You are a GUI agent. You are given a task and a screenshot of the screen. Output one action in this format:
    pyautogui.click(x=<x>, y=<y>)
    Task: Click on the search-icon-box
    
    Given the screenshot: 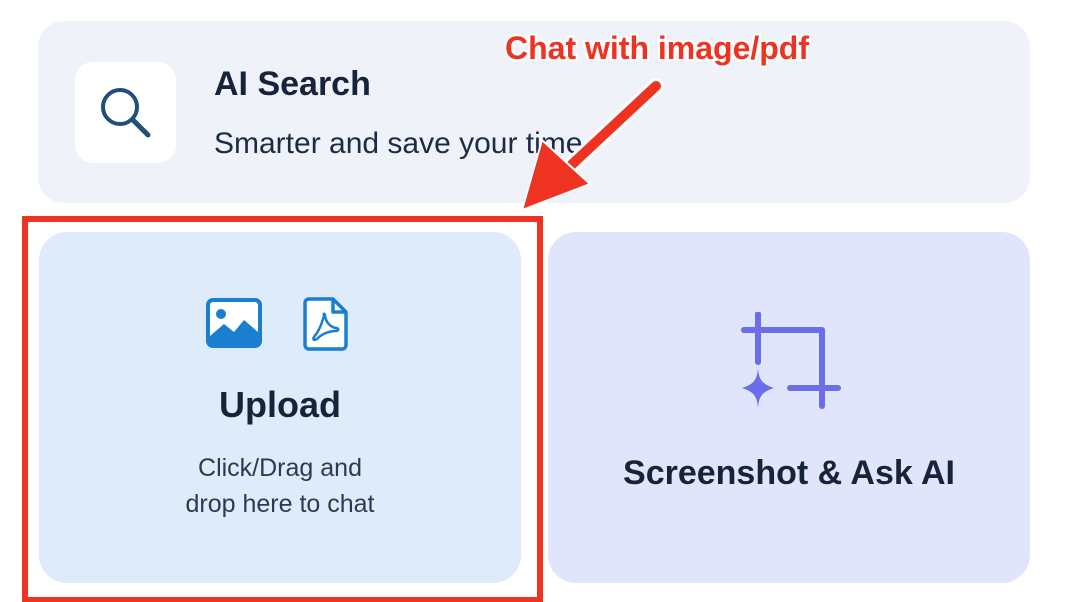 What is the action you would take?
    pyautogui.click(x=125, y=112)
    